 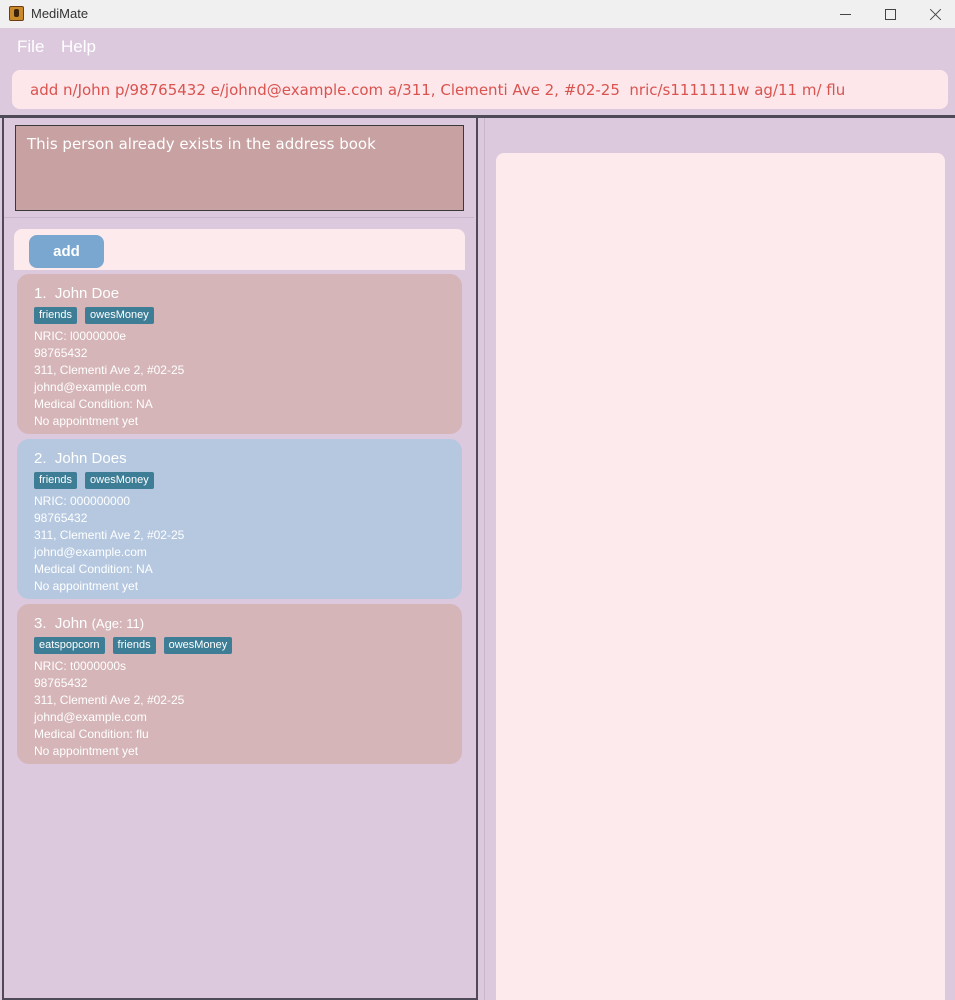 I want to click on menu-help: Help, so click(x=78, y=47).